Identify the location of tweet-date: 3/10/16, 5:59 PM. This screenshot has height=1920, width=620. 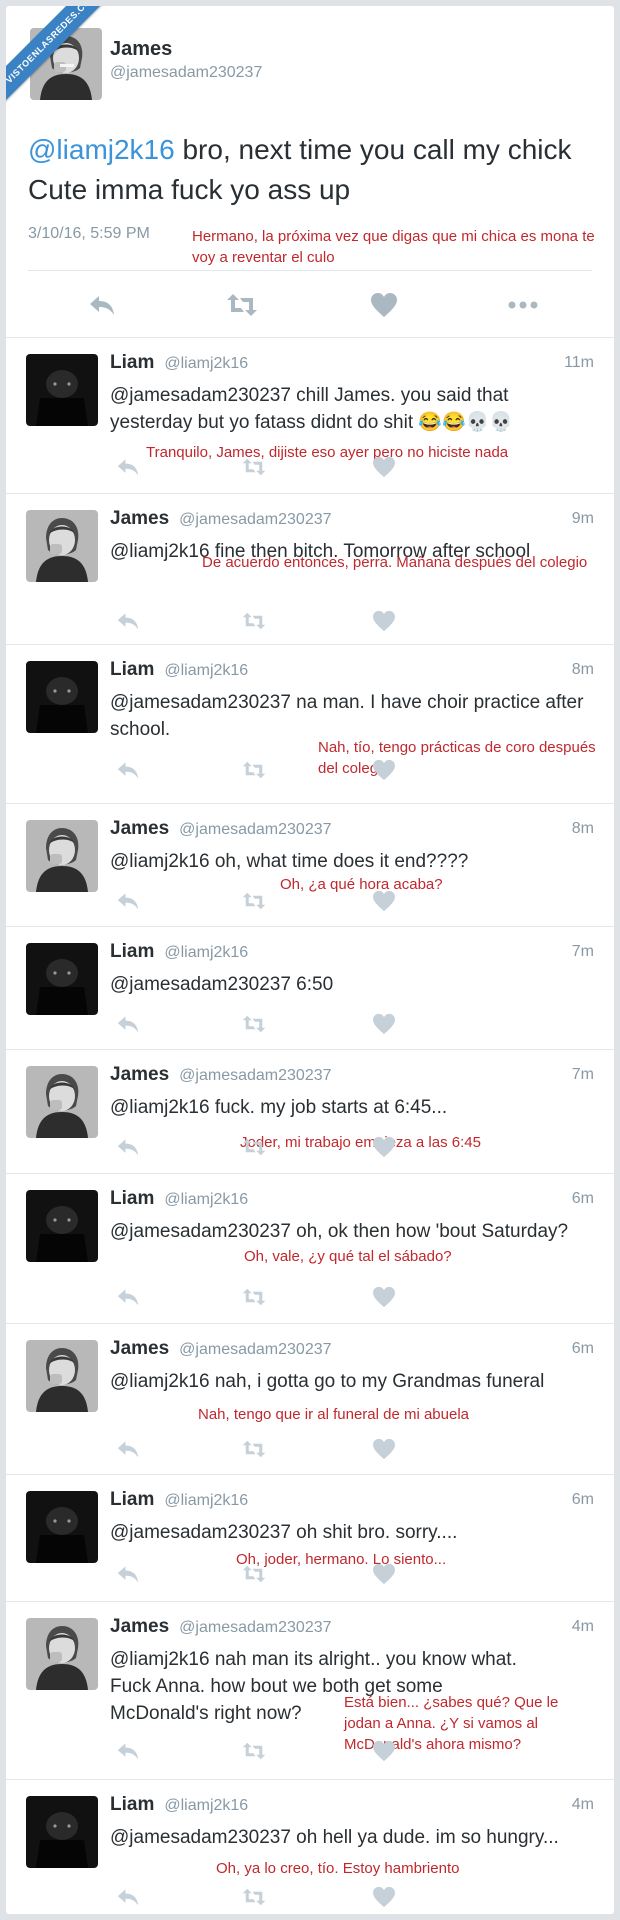
(89, 234).